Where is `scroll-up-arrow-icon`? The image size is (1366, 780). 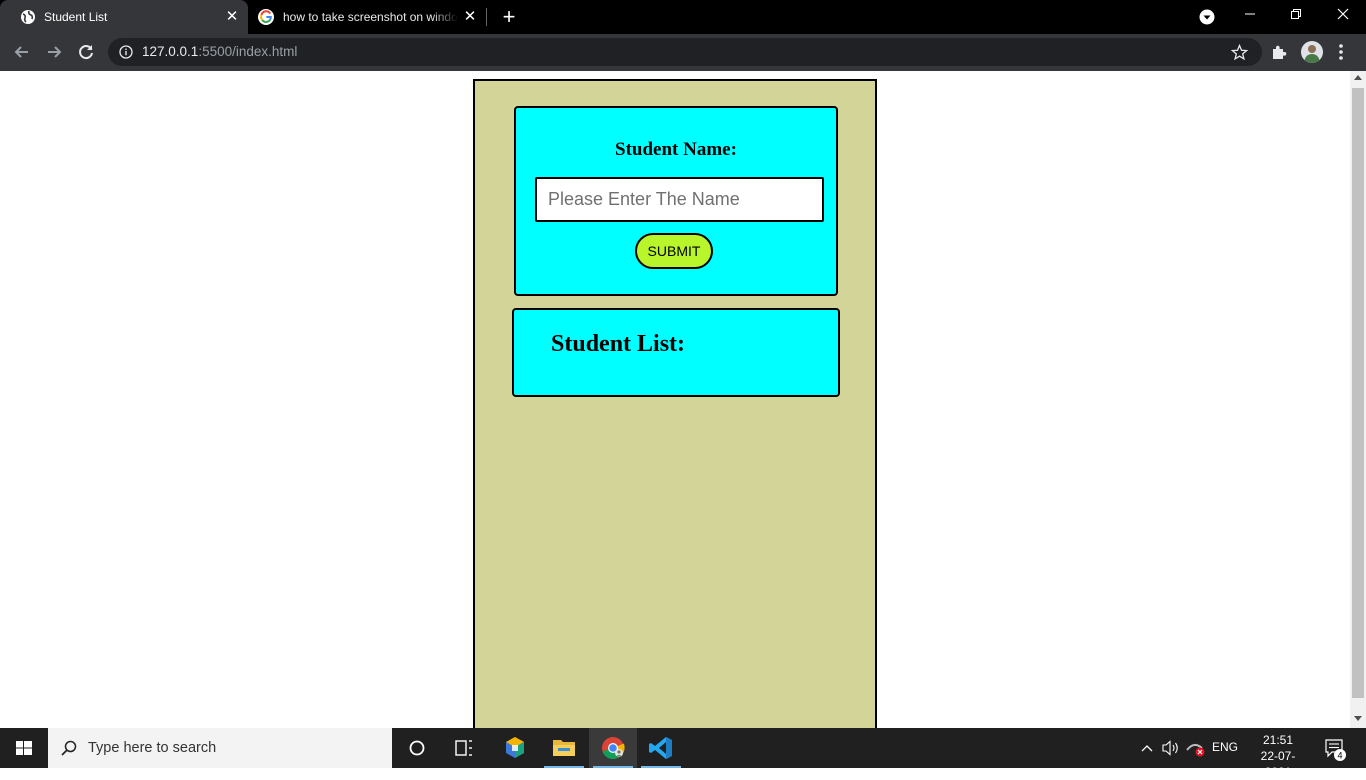
scroll-up-arrow-icon is located at coordinates (1358, 77).